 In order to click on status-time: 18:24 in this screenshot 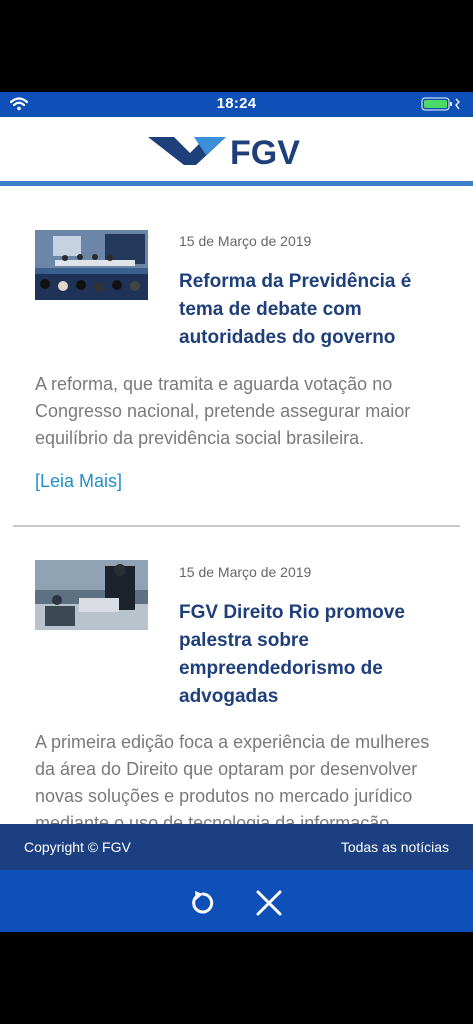, I will do `click(236, 103)`.